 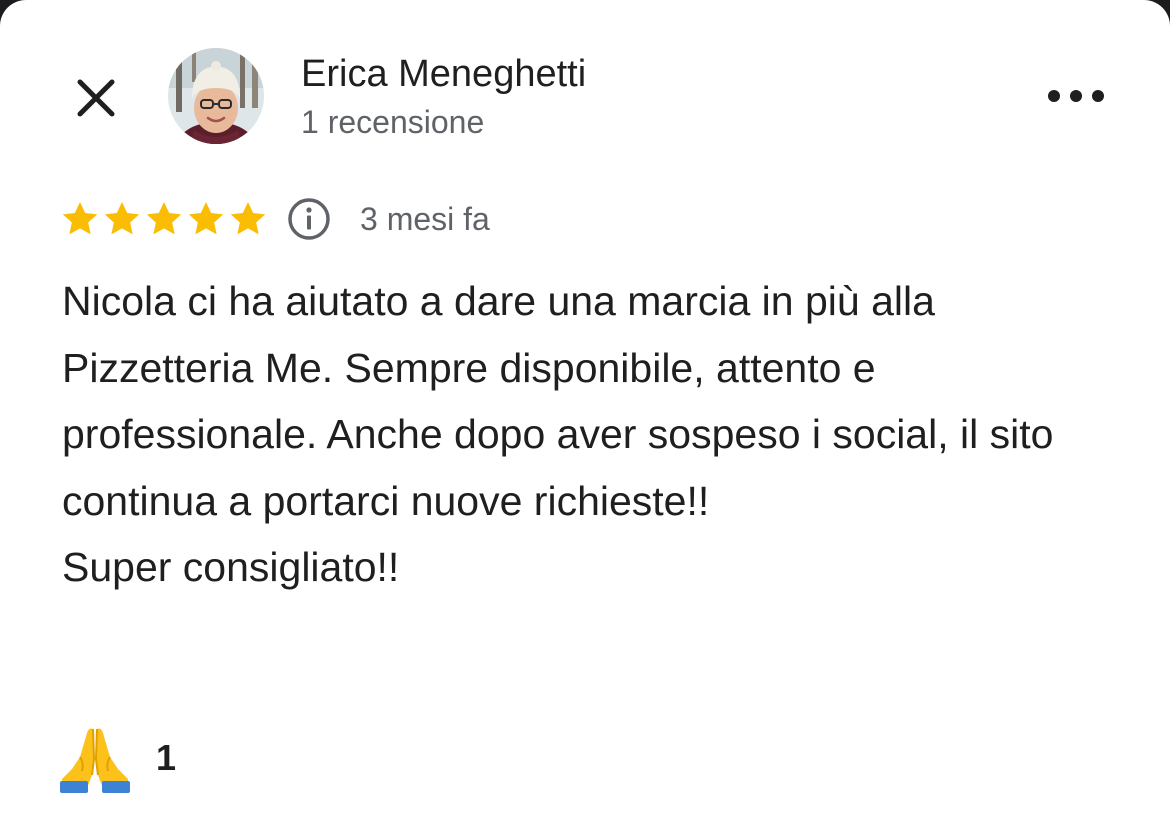 I want to click on folded-hands-icon, so click(x=95, y=760).